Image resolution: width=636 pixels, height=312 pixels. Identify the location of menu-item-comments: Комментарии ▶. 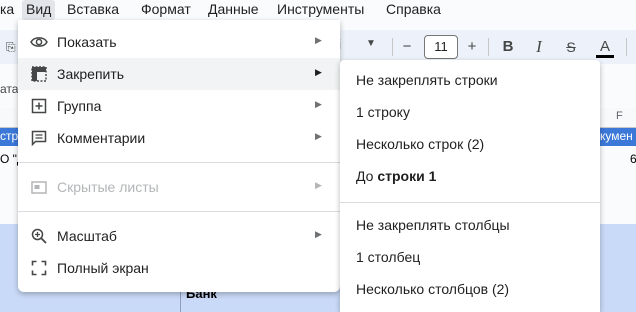
(179, 138).